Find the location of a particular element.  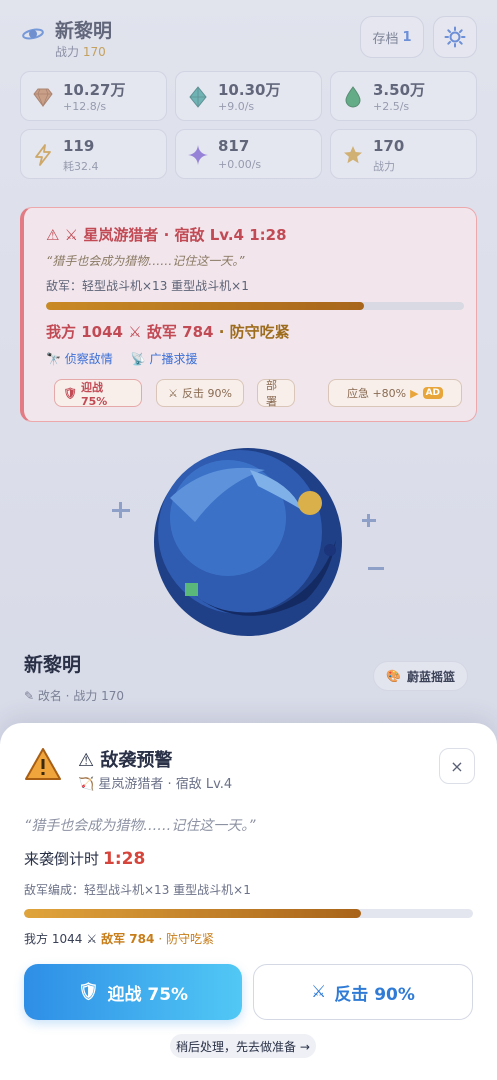

chip-emergency: 应急 +80% ▶ AD is located at coordinates (395, 393).